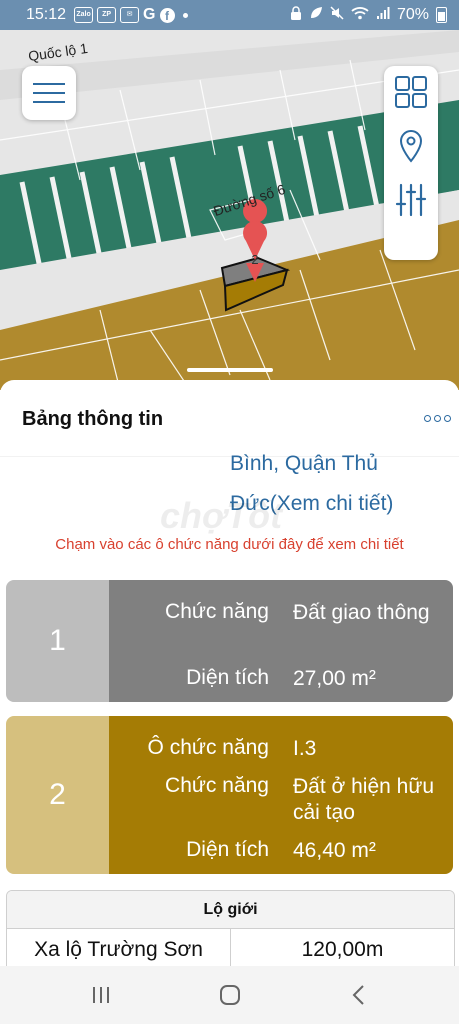  I want to click on card-value-area: 27,00 m², so click(334, 678).